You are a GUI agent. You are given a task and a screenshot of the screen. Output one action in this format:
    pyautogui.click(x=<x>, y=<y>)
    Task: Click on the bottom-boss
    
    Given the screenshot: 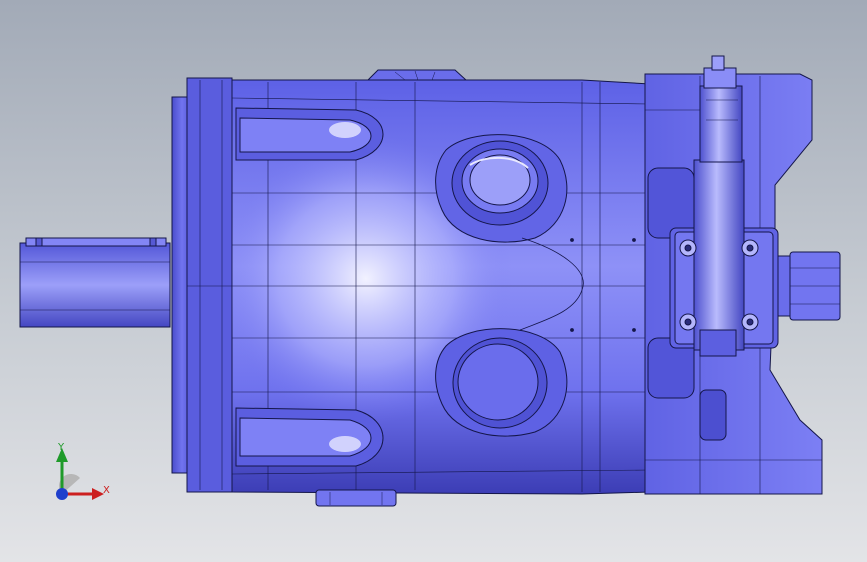 What is the action you would take?
    pyautogui.click(x=356, y=498)
    